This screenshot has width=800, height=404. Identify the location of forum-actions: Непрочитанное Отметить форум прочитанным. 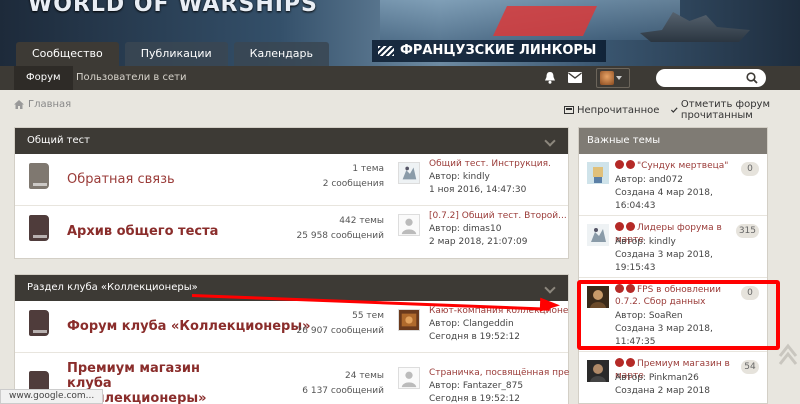
(682, 110).